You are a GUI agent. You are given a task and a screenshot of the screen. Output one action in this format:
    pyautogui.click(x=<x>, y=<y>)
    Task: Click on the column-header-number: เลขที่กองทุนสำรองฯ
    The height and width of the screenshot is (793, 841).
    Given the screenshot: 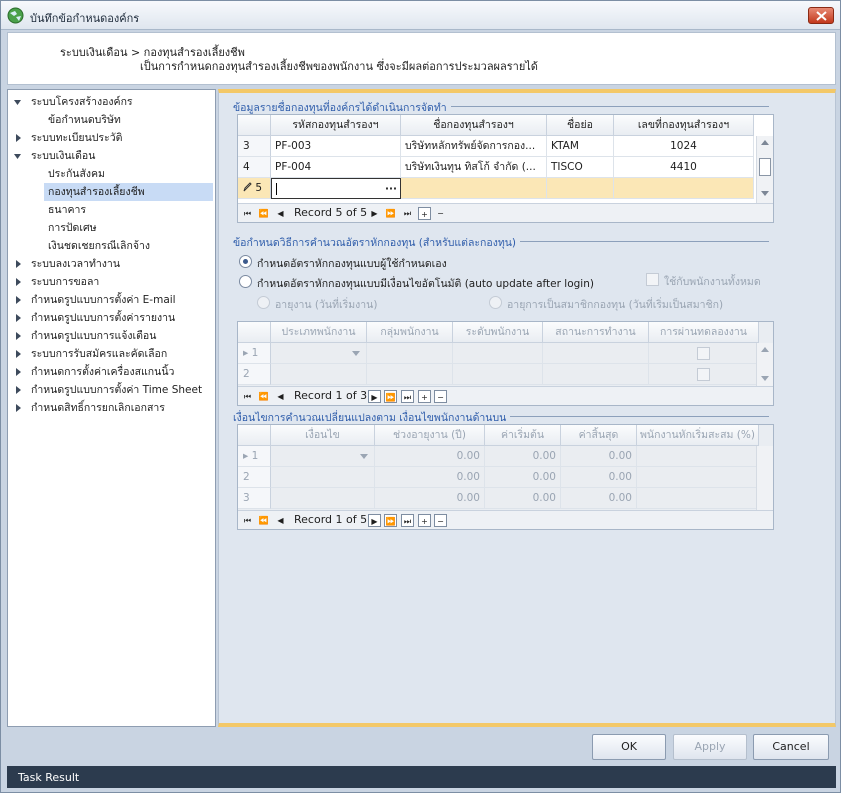 What is the action you would take?
    pyautogui.click(x=684, y=125)
    